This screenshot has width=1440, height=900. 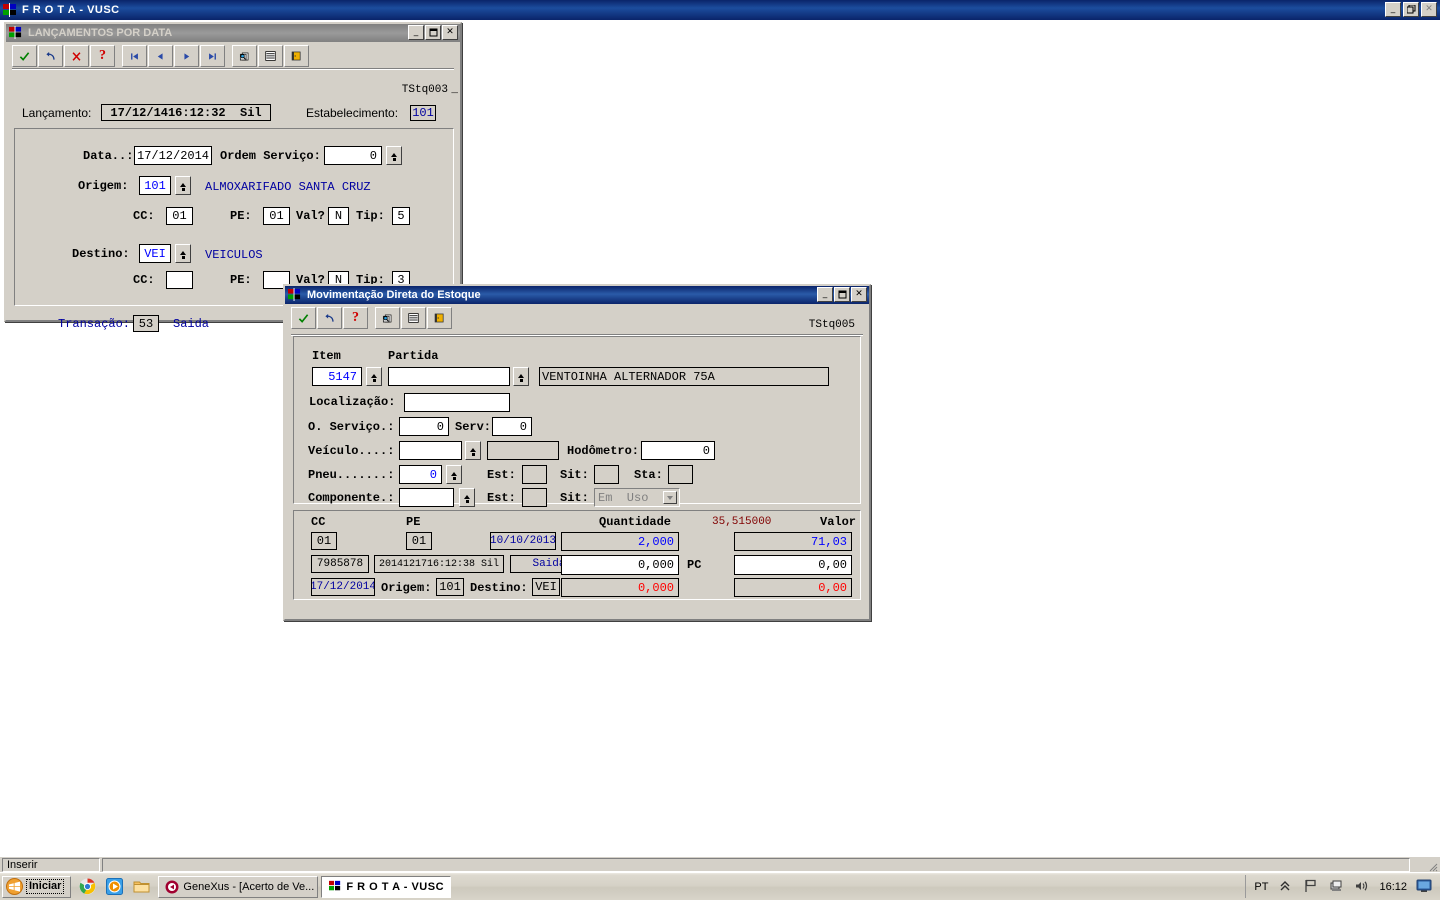 I want to click on partida-spinner, so click(x=521, y=376).